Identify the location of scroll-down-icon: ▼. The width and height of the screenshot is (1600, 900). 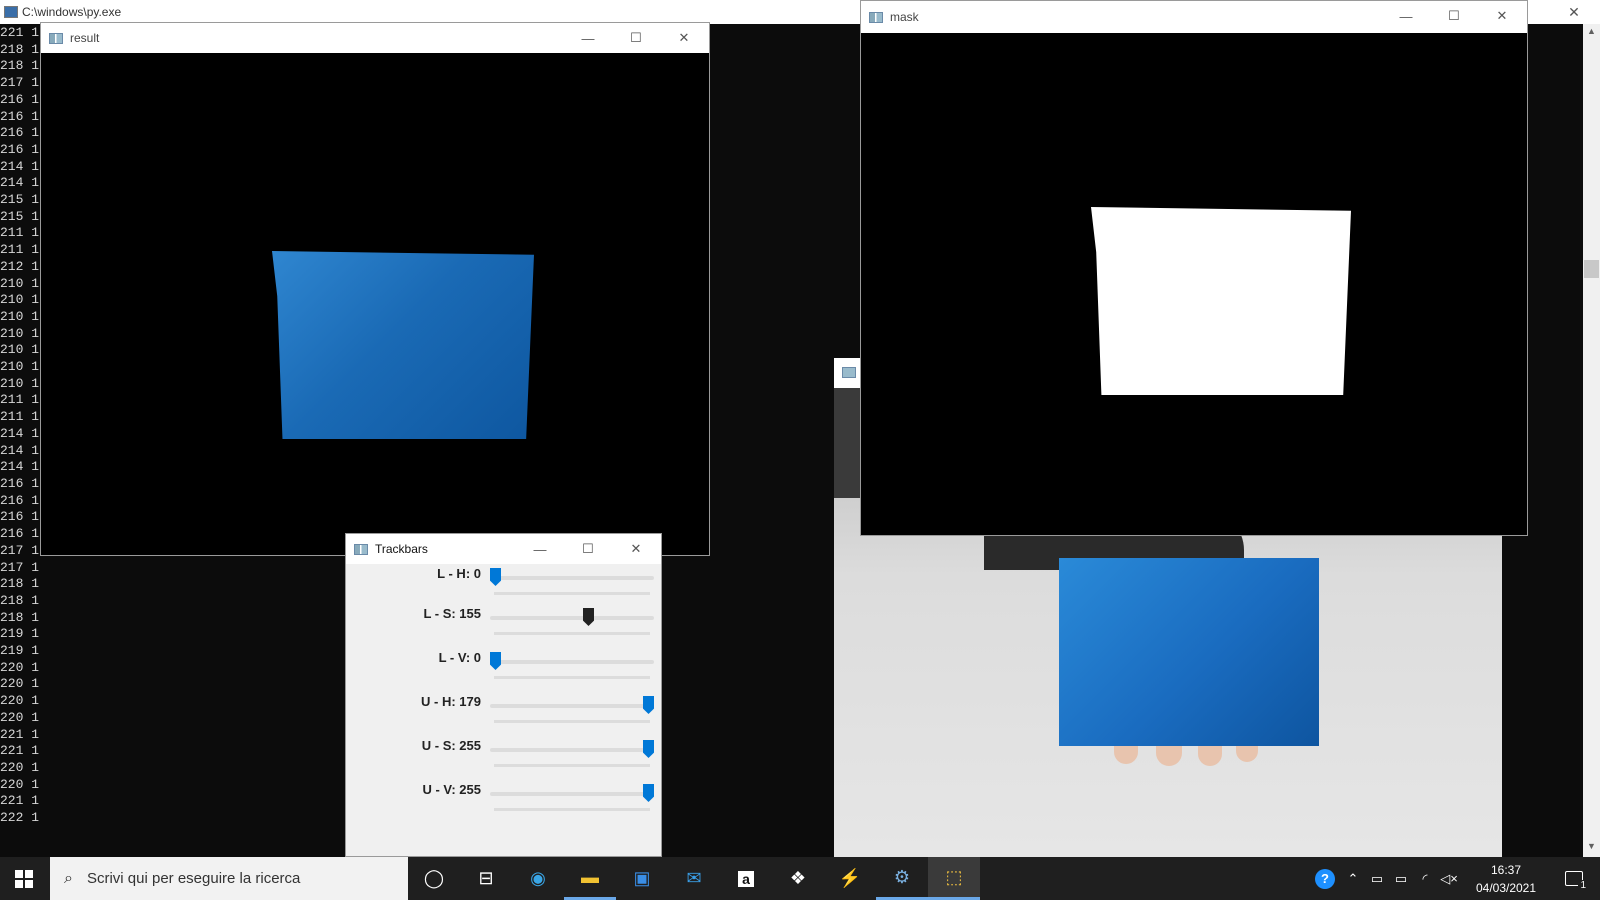
(1591, 848).